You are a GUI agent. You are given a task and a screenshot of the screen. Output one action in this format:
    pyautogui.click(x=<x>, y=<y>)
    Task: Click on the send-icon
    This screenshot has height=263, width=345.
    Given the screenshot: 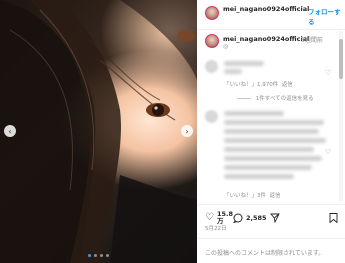 What is the action you would take?
    pyautogui.click(x=275, y=219)
    